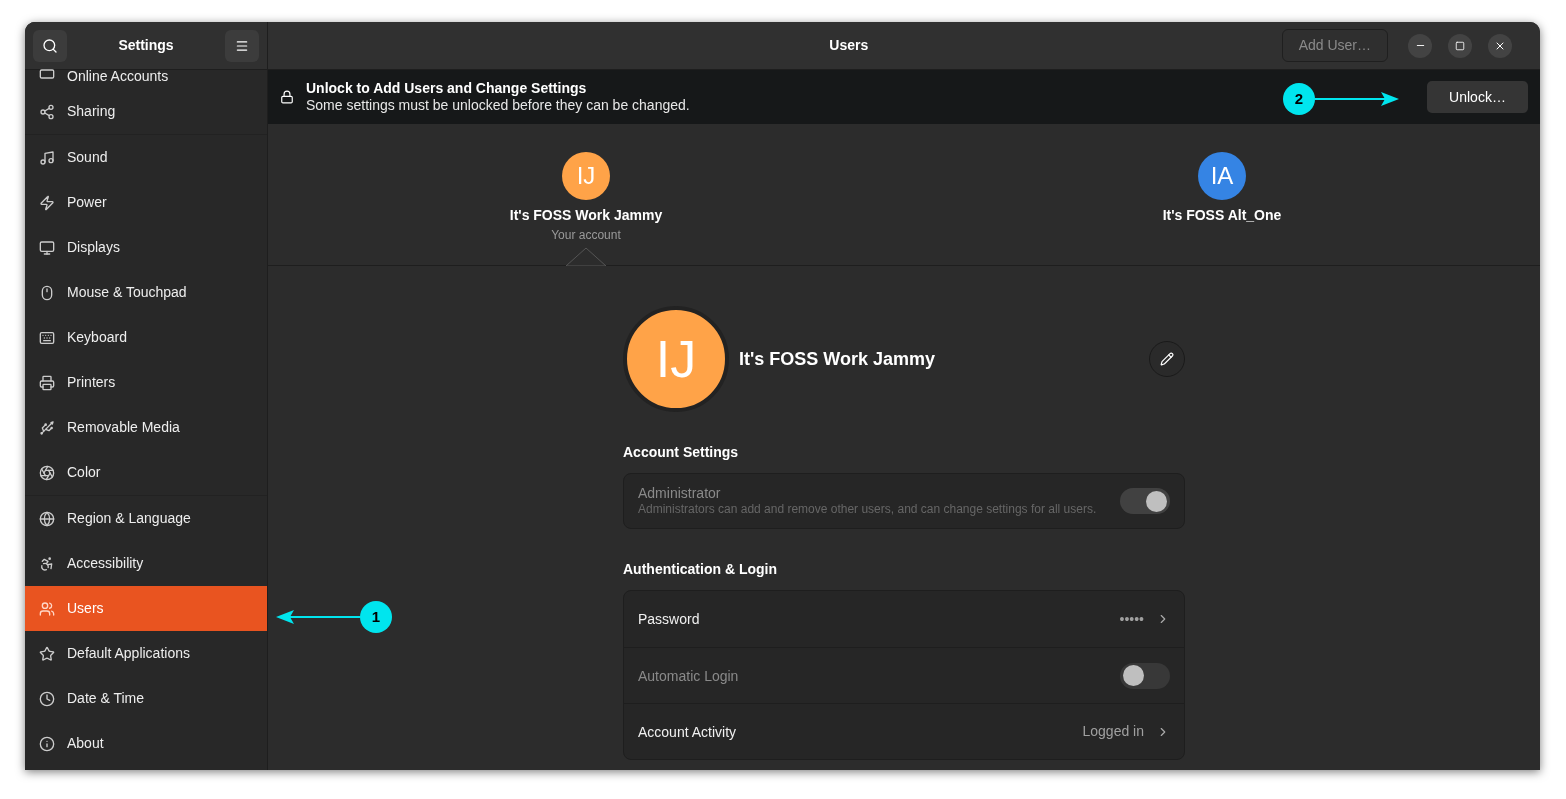 This screenshot has width=1566, height=799. I want to click on user-avatar: IA, so click(1222, 176).